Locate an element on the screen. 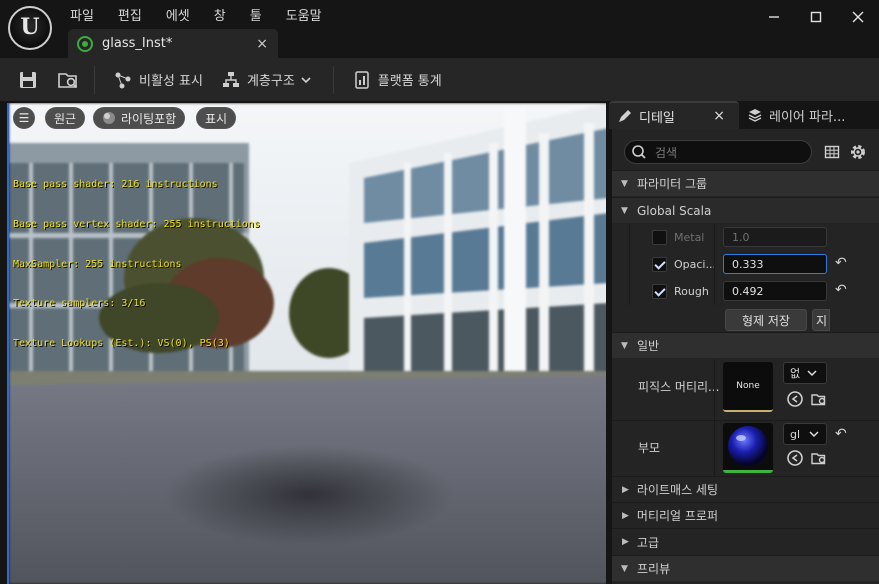 This screenshot has width=879, height=584. param-value-opacity-text: 0.333 is located at coordinates (748, 264).